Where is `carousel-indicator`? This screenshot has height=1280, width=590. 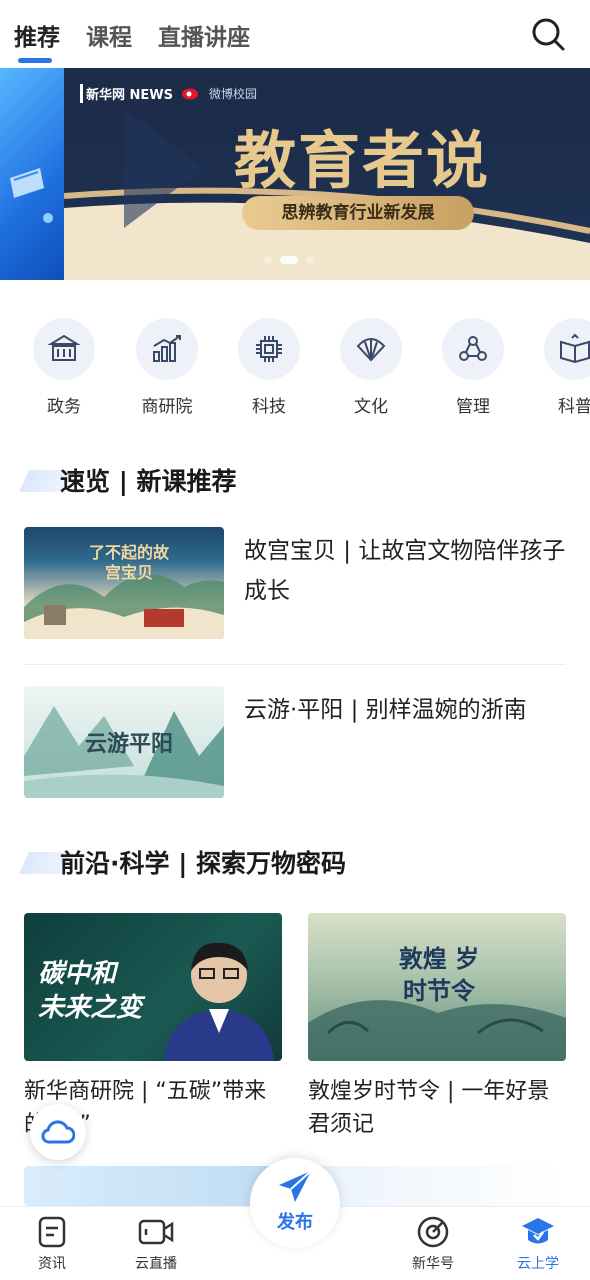 carousel-indicator is located at coordinates (289, 260).